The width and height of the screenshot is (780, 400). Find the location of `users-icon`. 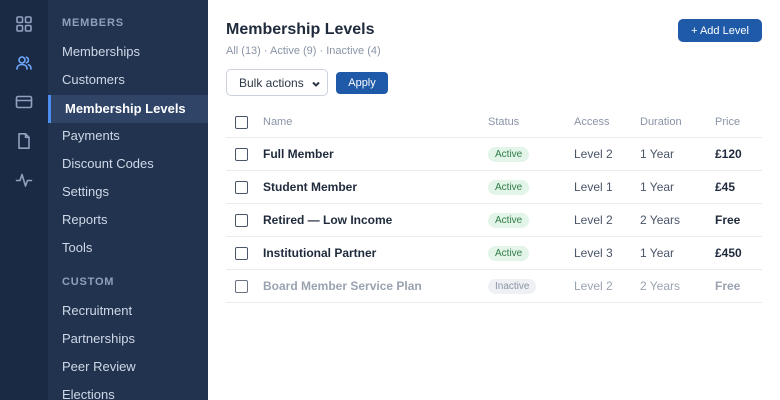

users-icon is located at coordinates (24, 63).